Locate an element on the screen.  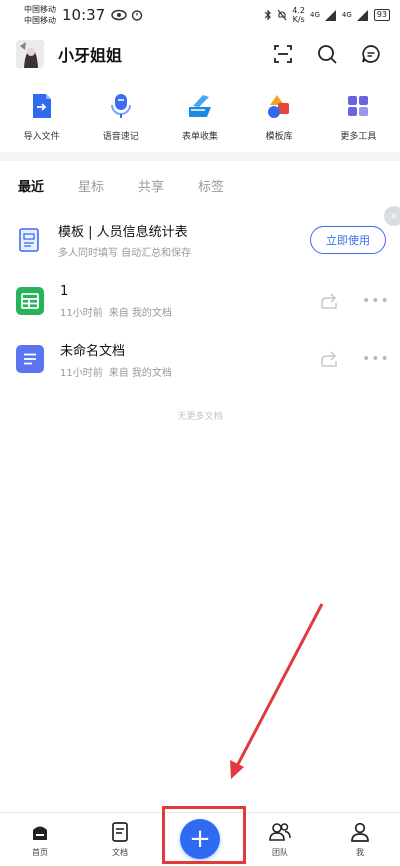
grid-icon is located at coordinates (358, 106).